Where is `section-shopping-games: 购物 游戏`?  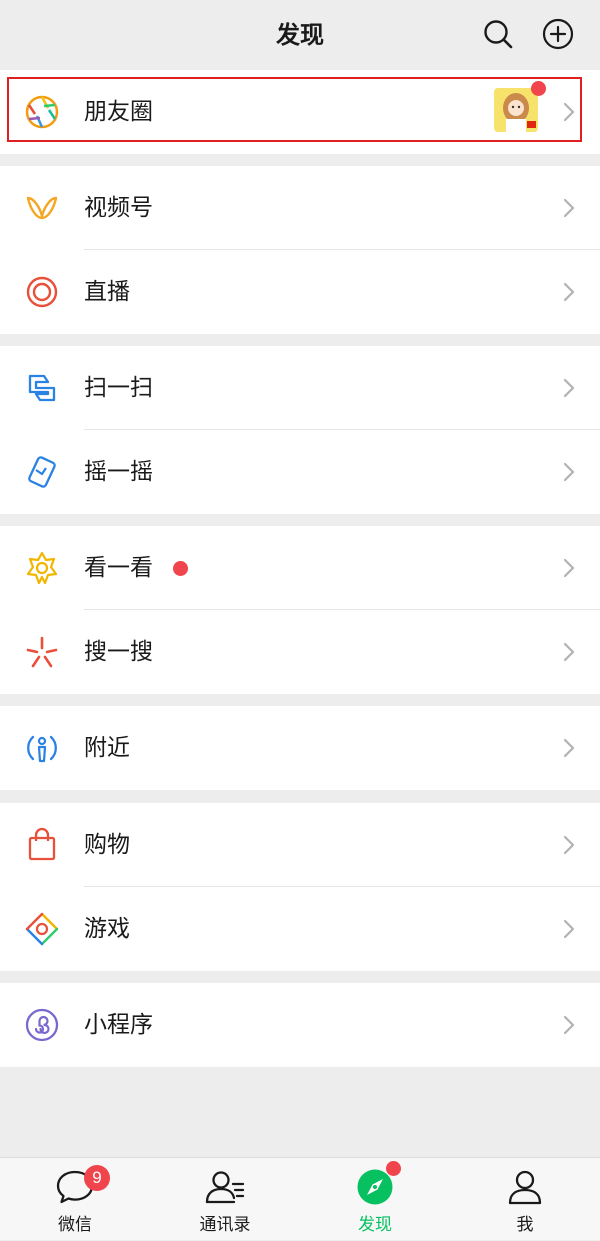 section-shopping-games: 购物 游戏 is located at coordinates (300, 887).